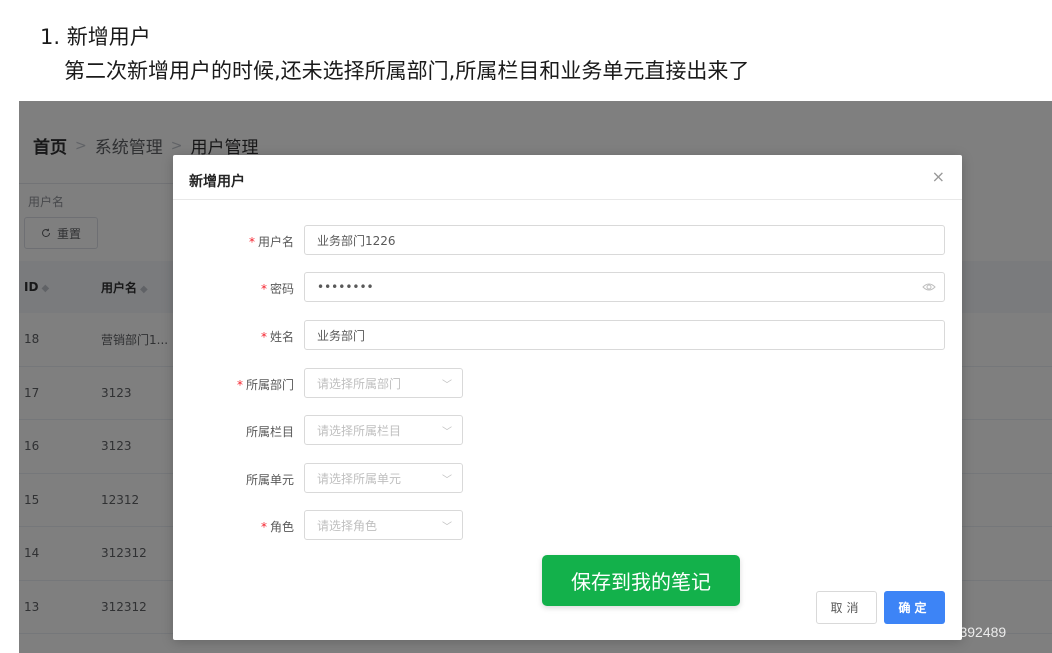 This screenshot has height=653, width=1052. I want to click on role-select: 请选择角色 ﹀, so click(383, 525).